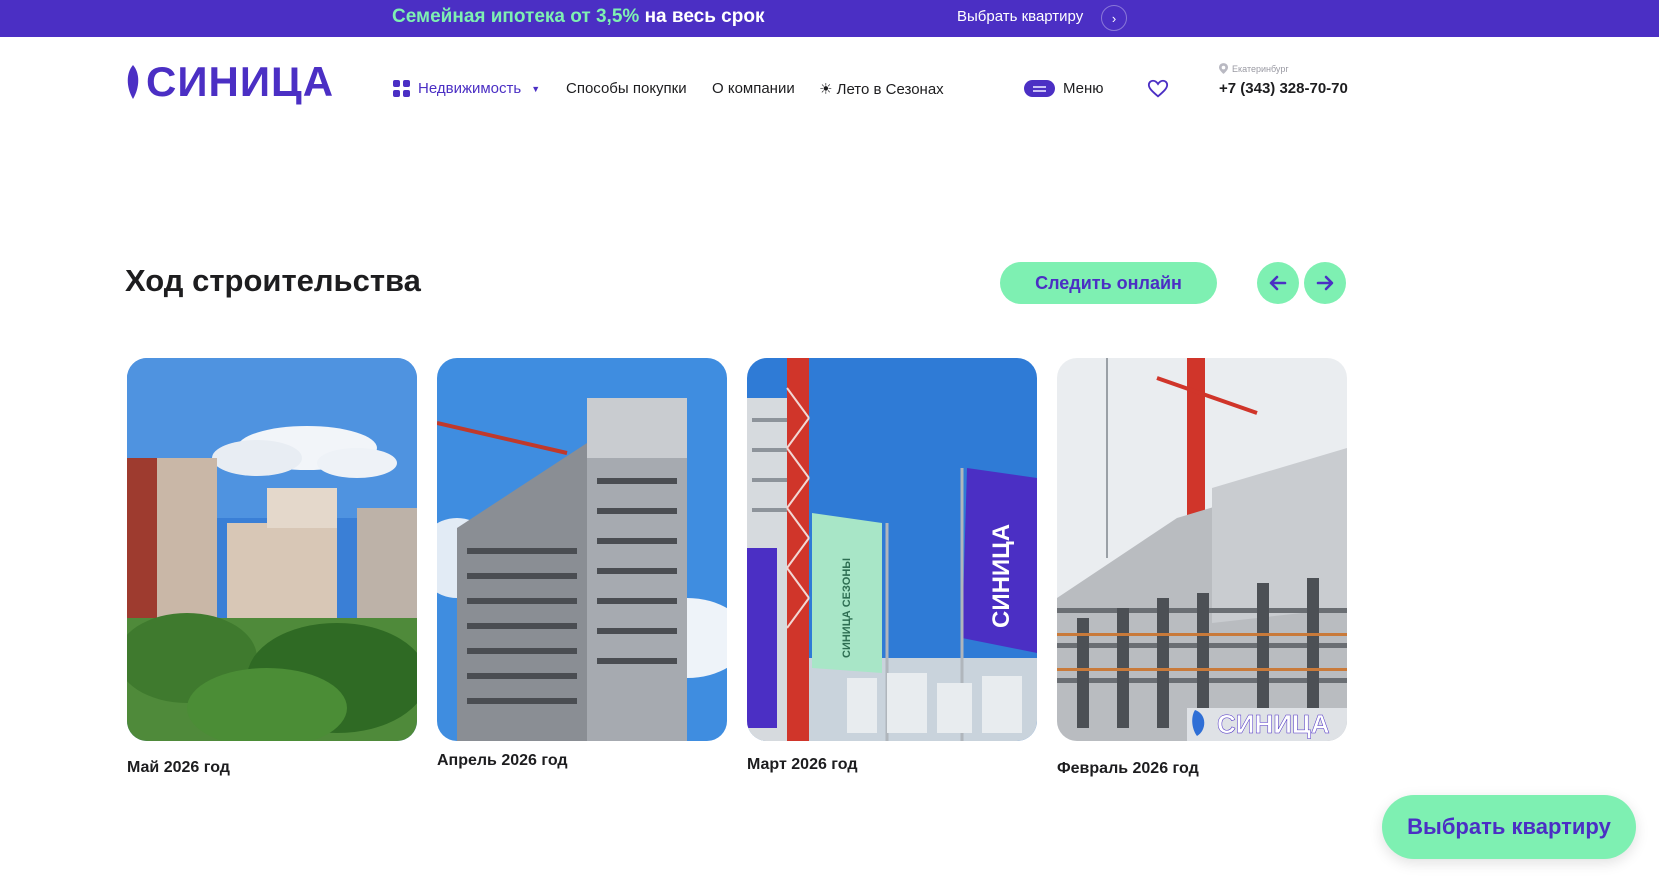 Image resolution: width=1659 pixels, height=885 pixels. I want to click on choose-apartment-button: Выбрать квартиру, so click(1509, 827).